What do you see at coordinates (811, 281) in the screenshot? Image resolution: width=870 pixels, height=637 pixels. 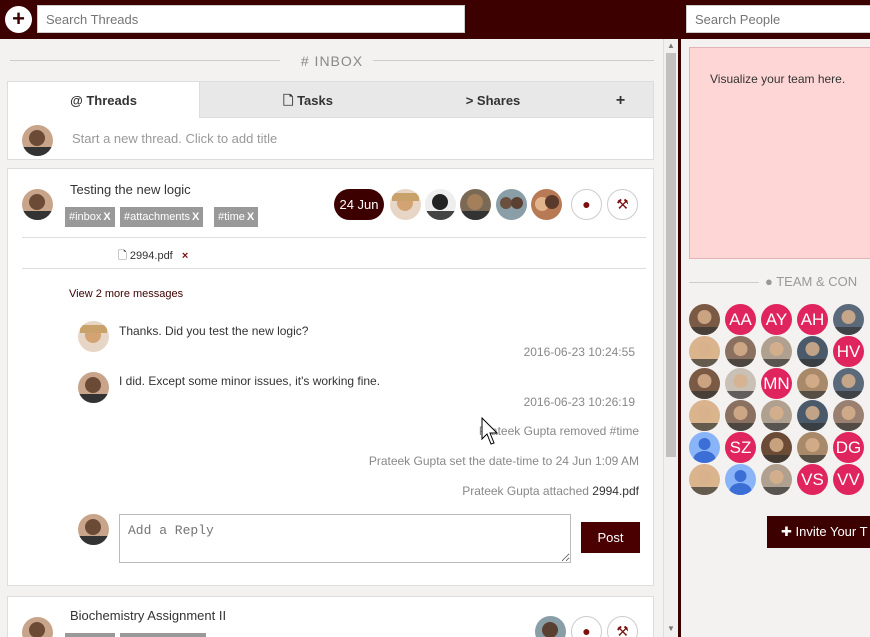 I see `team-label: ● TEAM & CON` at bounding box center [811, 281].